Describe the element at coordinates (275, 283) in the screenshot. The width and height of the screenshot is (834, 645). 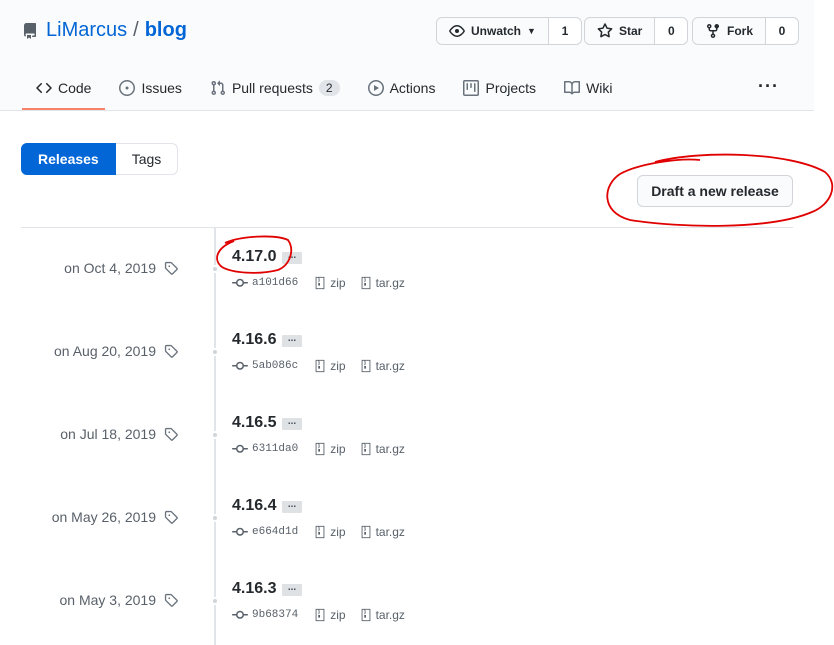
I see `commit-sha-link: a101d66` at that location.